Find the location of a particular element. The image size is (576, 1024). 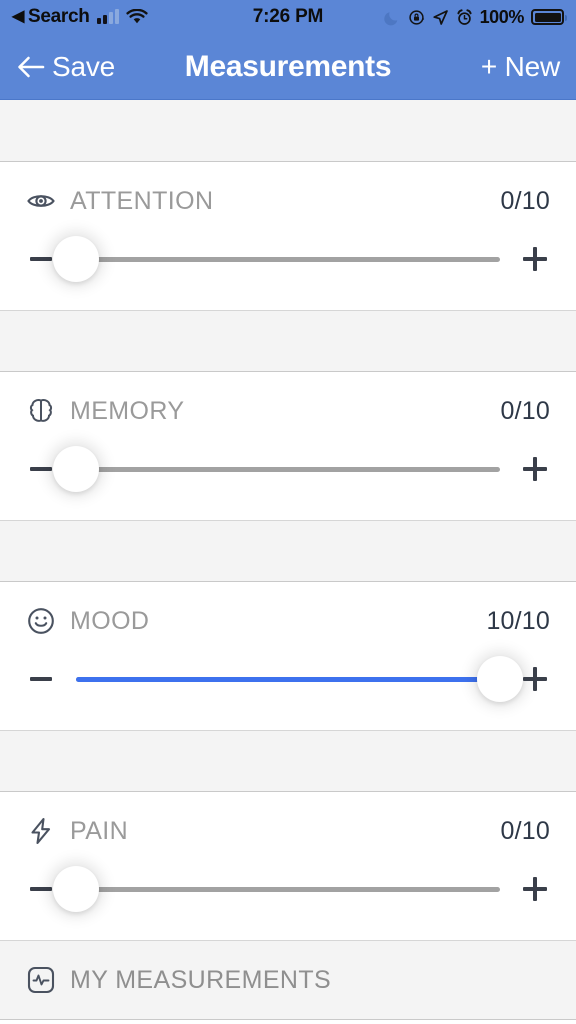

measurement-row-memory: MEMORY 0/10 is located at coordinates (288, 446).